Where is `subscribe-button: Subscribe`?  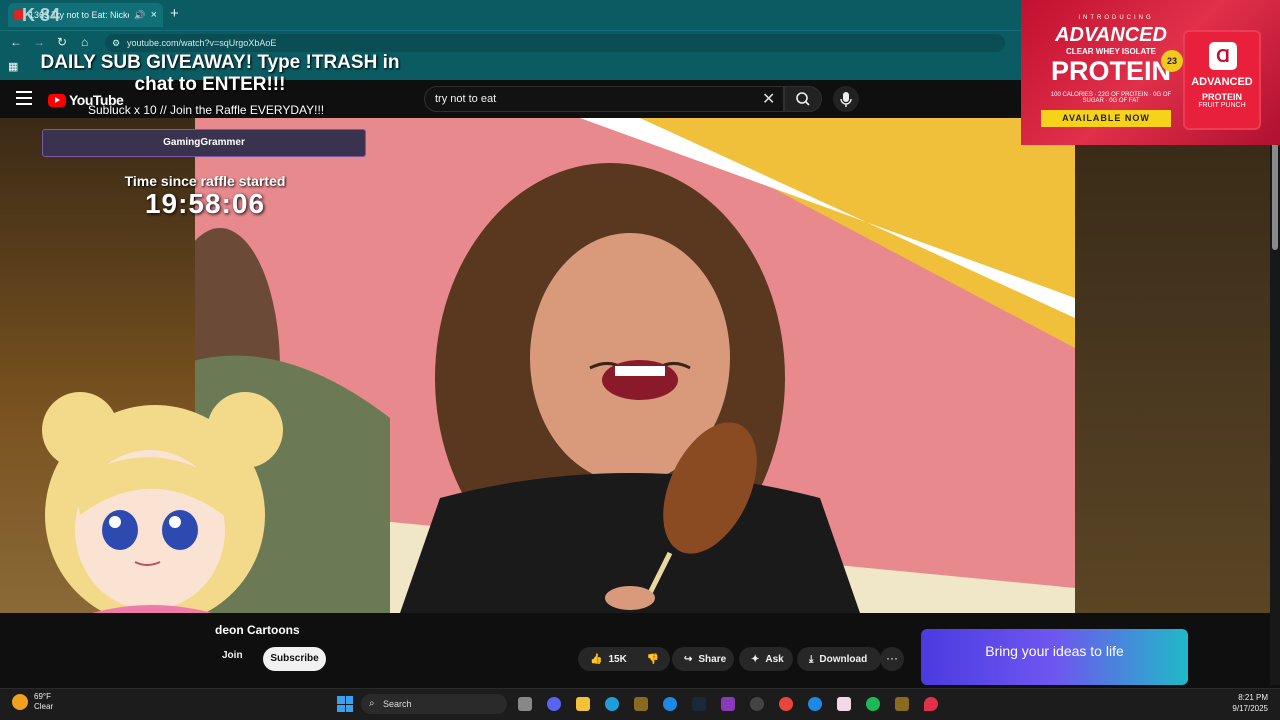 subscribe-button: Subscribe is located at coordinates (294, 659).